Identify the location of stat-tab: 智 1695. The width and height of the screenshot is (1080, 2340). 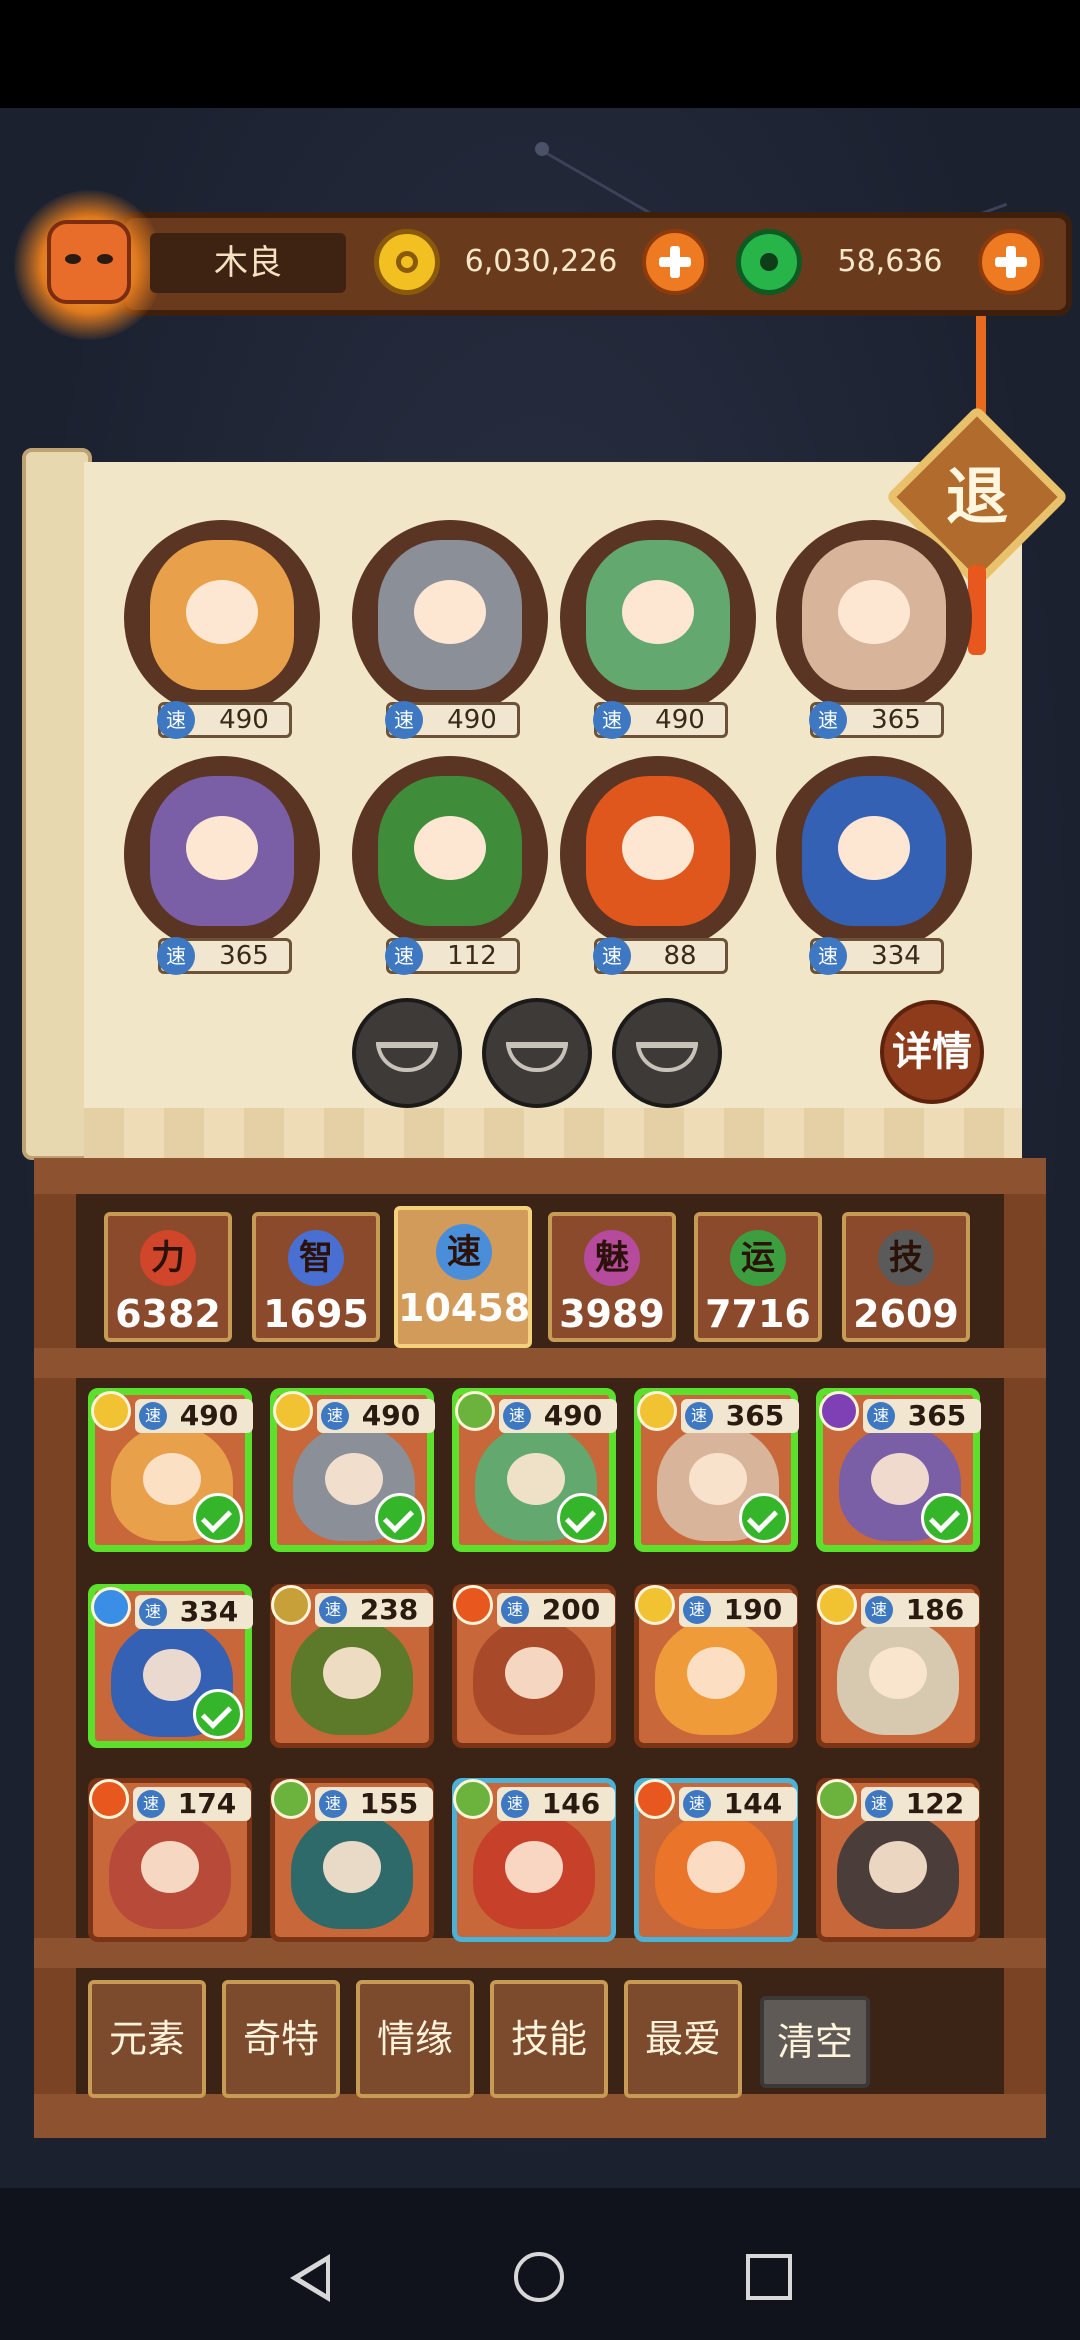
(316, 1277).